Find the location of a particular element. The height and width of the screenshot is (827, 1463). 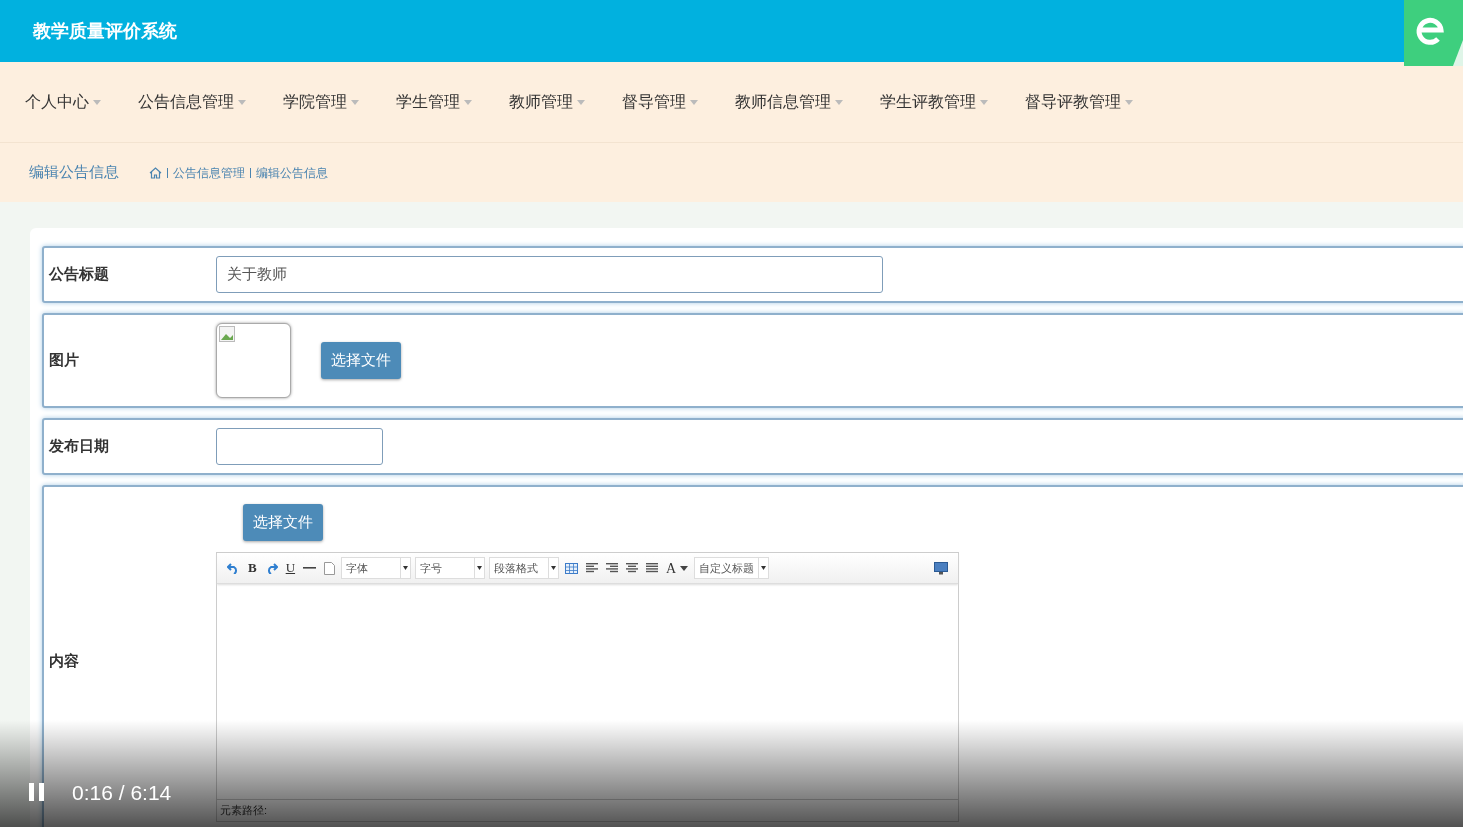

date-input is located at coordinates (299, 446).